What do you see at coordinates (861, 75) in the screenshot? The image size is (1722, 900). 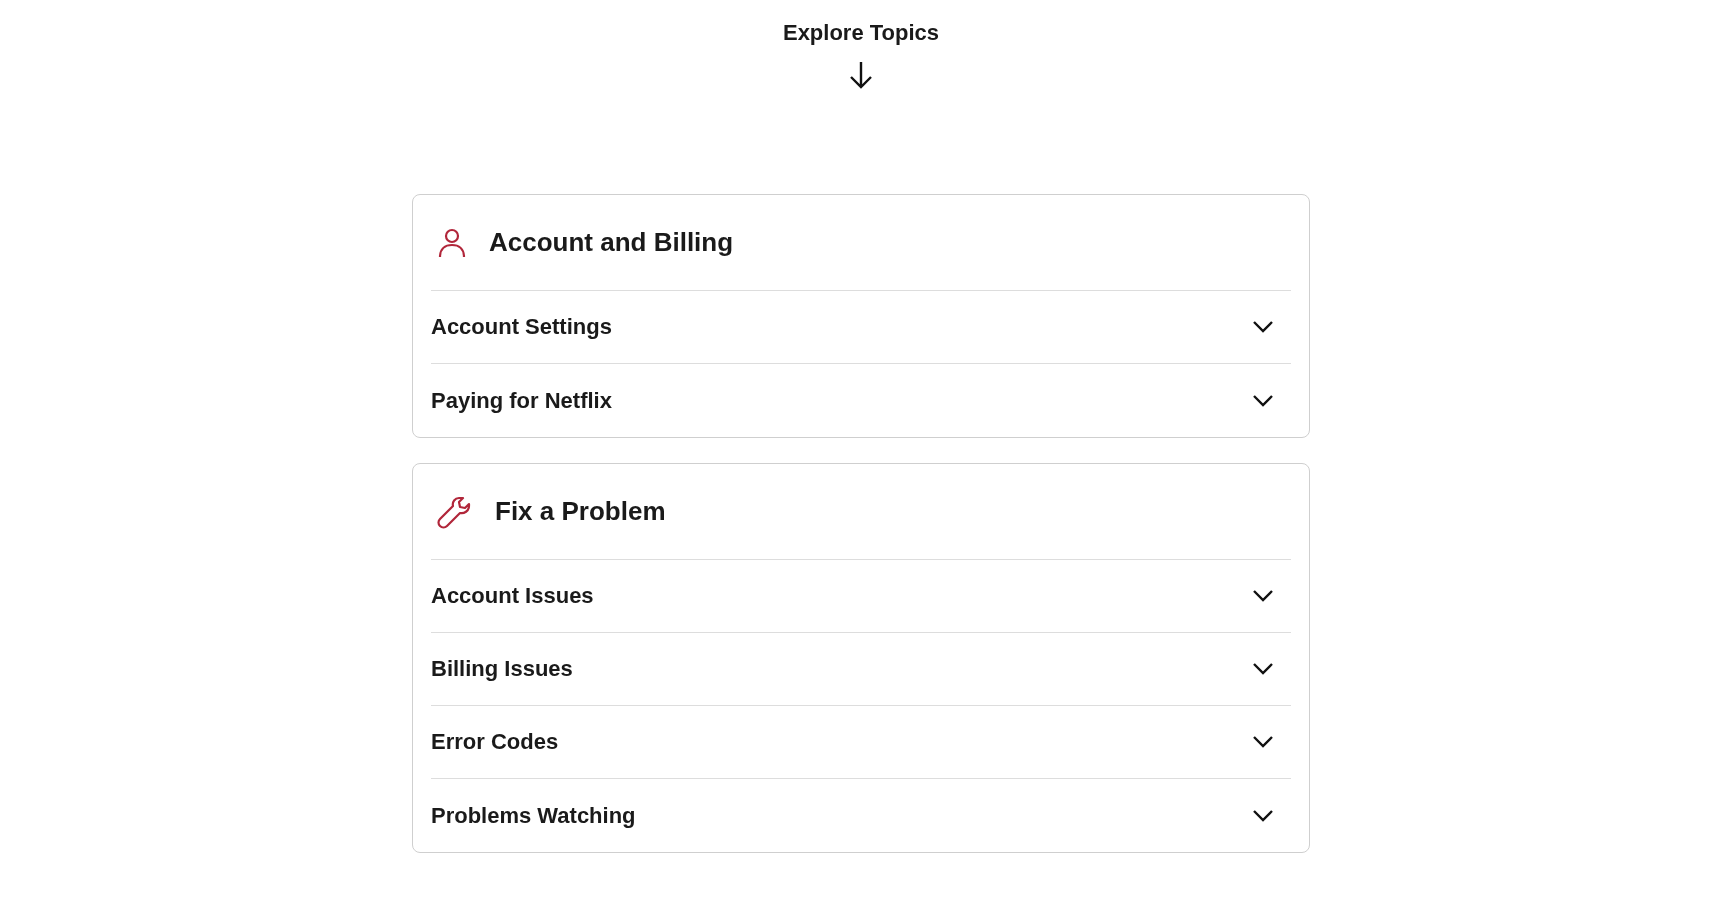 I see `down-arrow-icon` at bounding box center [861, 75].